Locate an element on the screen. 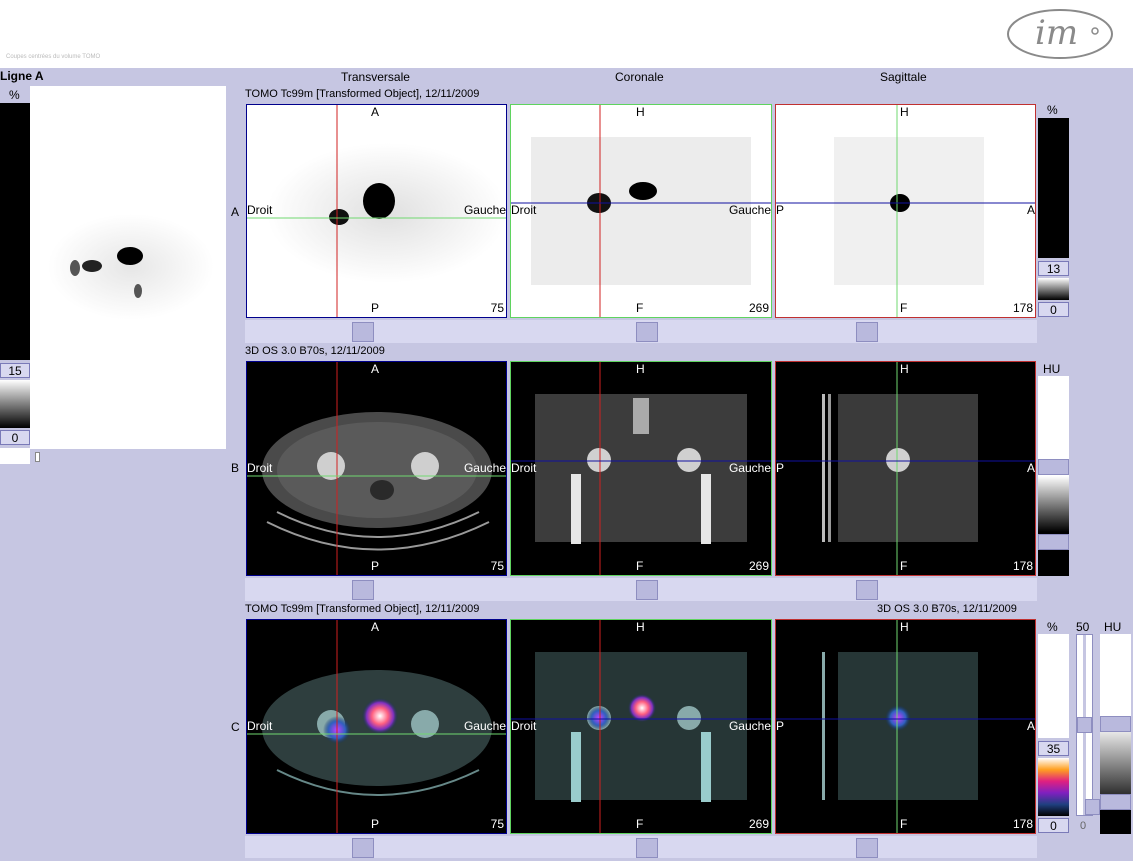  row-c-scale-unit: % is located at coordinates (1052, 627).